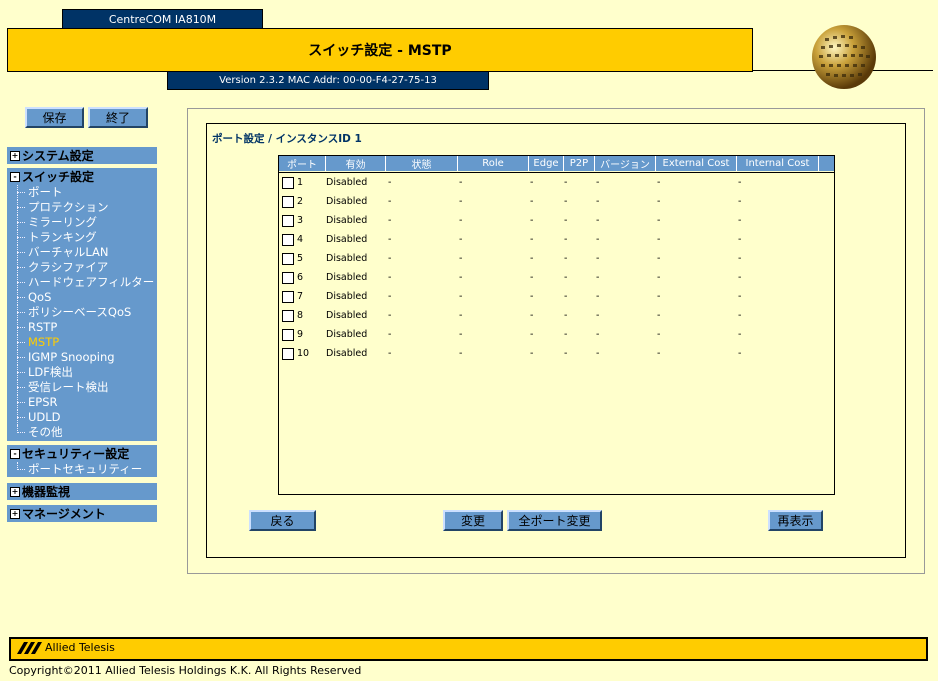 This screenshot has height=681, width=938. Describe the element at coordinates (300, 239) in the screenshot. I see `port-number: 4` at that location.